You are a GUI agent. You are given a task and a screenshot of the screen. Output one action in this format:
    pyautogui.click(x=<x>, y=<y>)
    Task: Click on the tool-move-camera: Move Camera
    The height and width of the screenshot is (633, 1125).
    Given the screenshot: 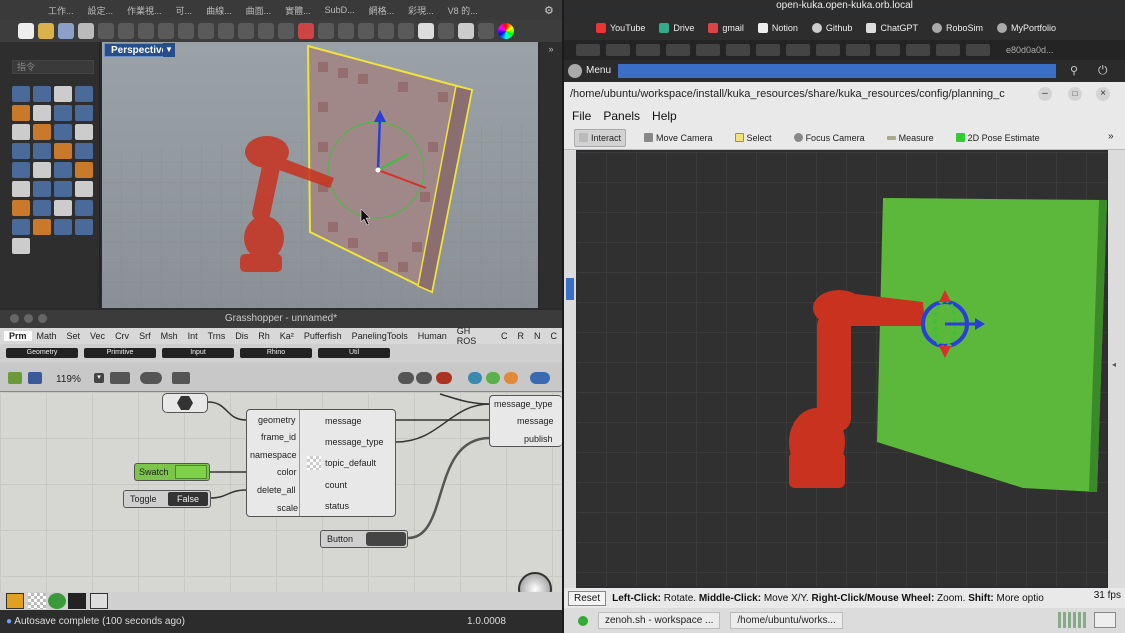 What is the action you would take?
    pyautogui.click(x=678, y=138)
    